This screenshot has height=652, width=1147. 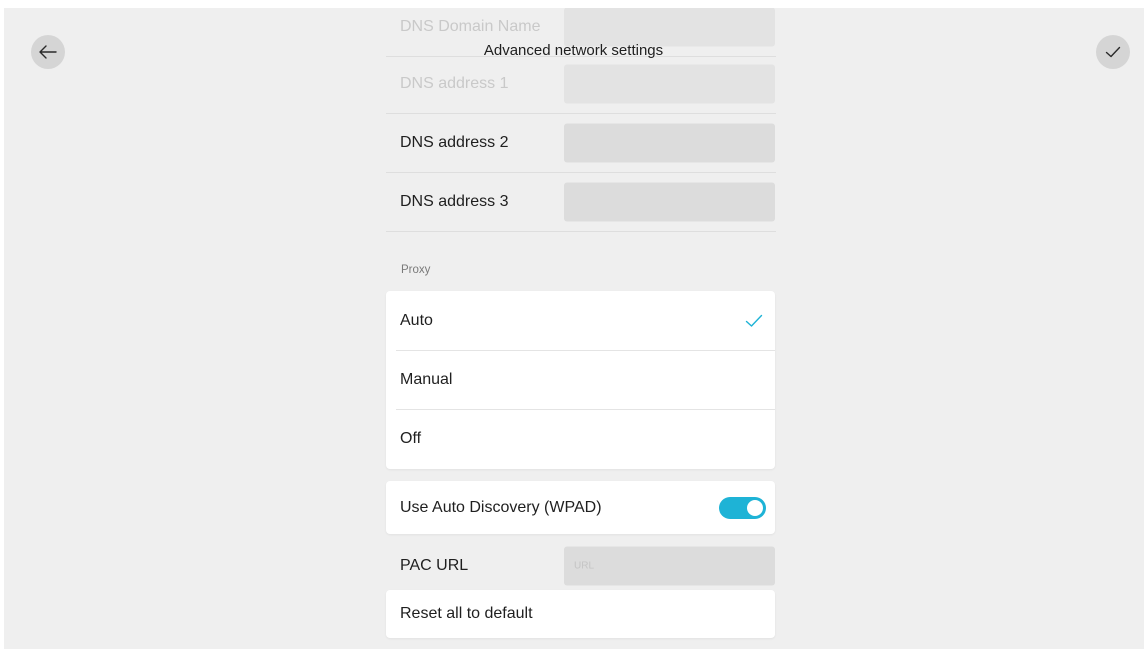 I want to click on dns-address-1-row: DNS address 1, so click(x=581, y=84).